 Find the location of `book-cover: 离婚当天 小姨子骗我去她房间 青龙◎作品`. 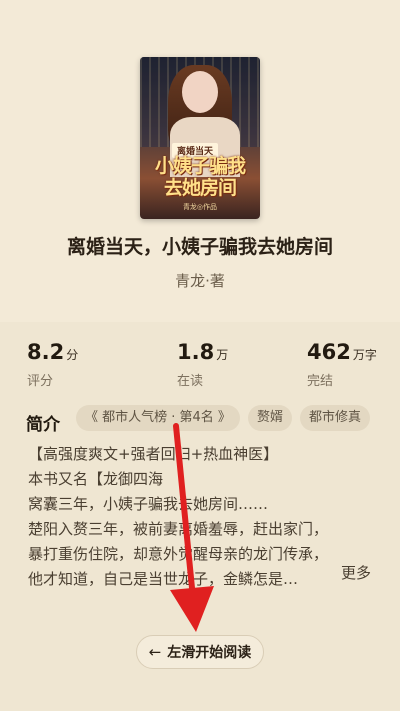

book-cover: 离婚当天 小姨子骗我去她房间 青龙◎作品 is located at coordinates (200, 138).